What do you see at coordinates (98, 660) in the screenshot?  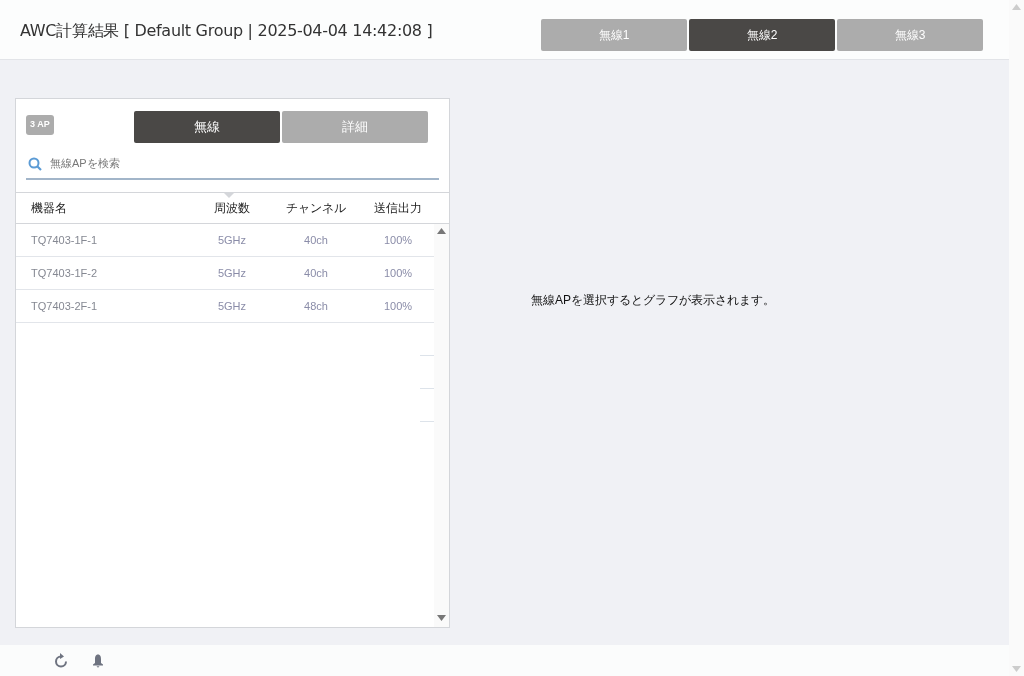 I see `bell-icon` at bounding box center [98, 660].